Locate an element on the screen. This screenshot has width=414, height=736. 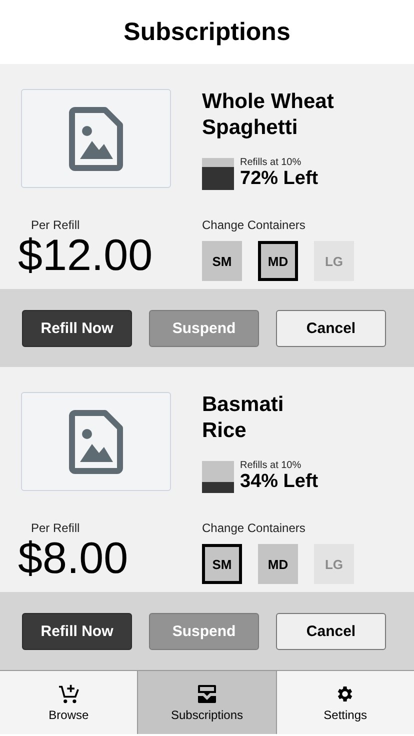
nav-tab: Browse is located at coordinates (69, 702).